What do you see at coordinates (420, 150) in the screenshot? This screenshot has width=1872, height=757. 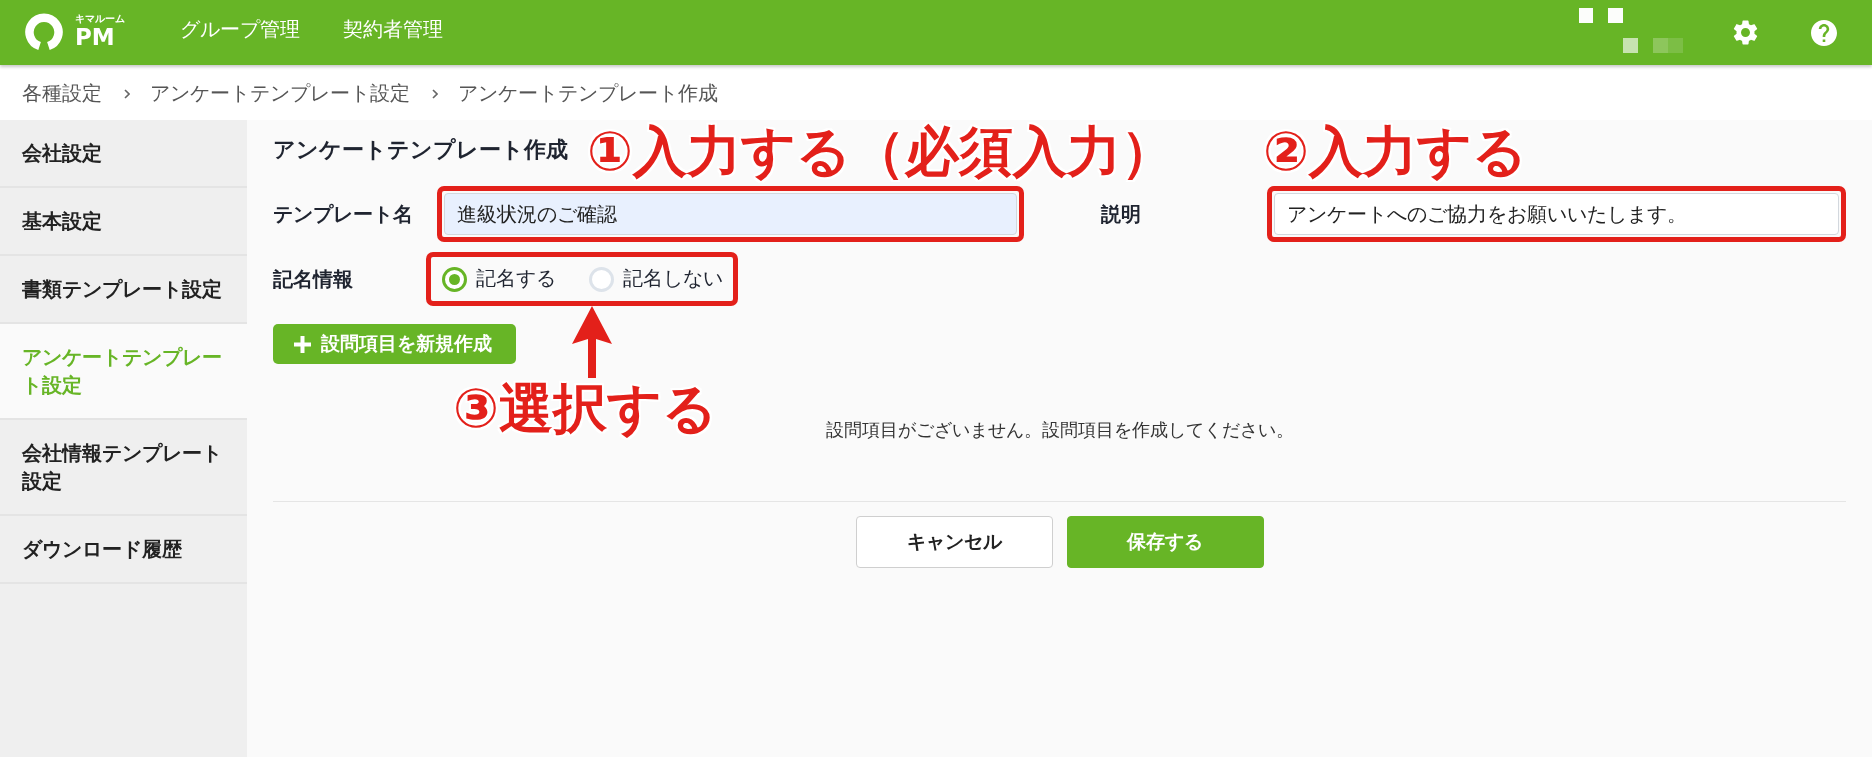 I see `page-title: アンケートテンプレート作成` at bounding box center [420, 150].